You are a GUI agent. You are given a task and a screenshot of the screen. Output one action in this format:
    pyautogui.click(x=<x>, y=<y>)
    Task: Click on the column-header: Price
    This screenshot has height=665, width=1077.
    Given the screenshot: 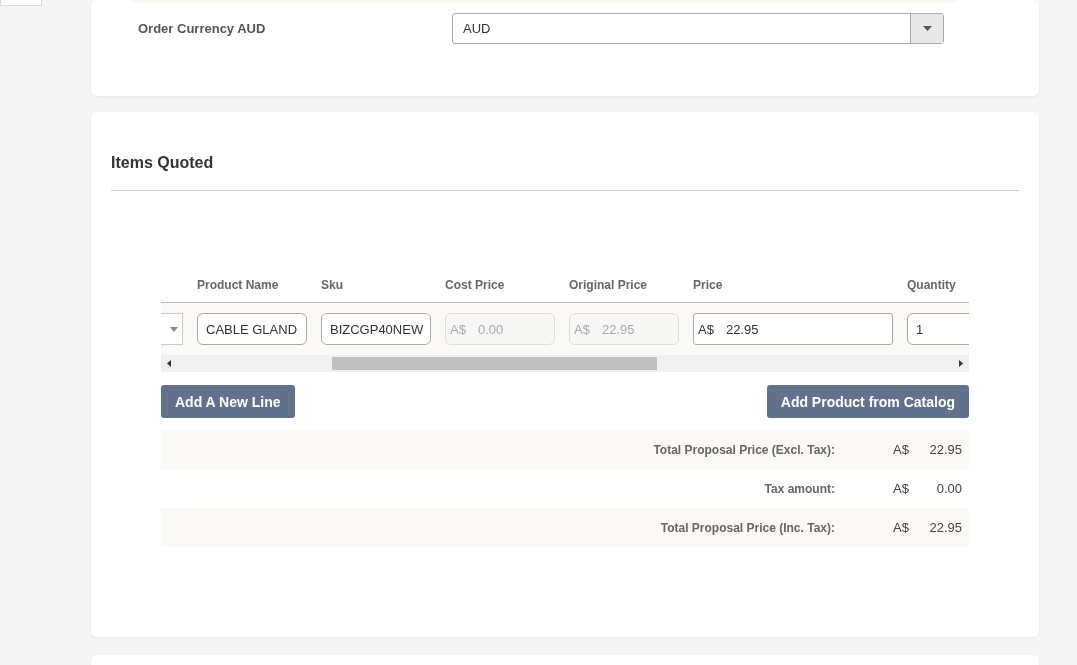 What is the action you would take?
    pyautogui.click(x=708, y=284)
    